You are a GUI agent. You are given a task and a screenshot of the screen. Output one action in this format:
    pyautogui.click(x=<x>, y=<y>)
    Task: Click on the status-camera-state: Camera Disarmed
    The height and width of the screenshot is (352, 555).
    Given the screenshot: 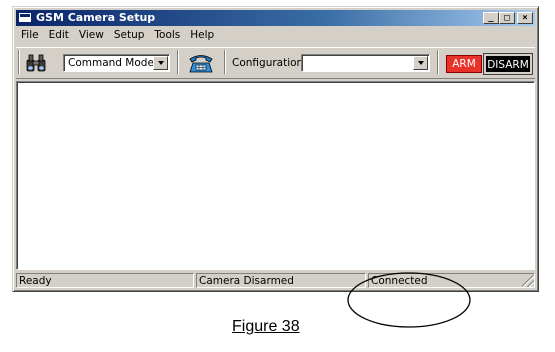 What is the action you would take?
    pyautogui.click(x=281, y=280)
    